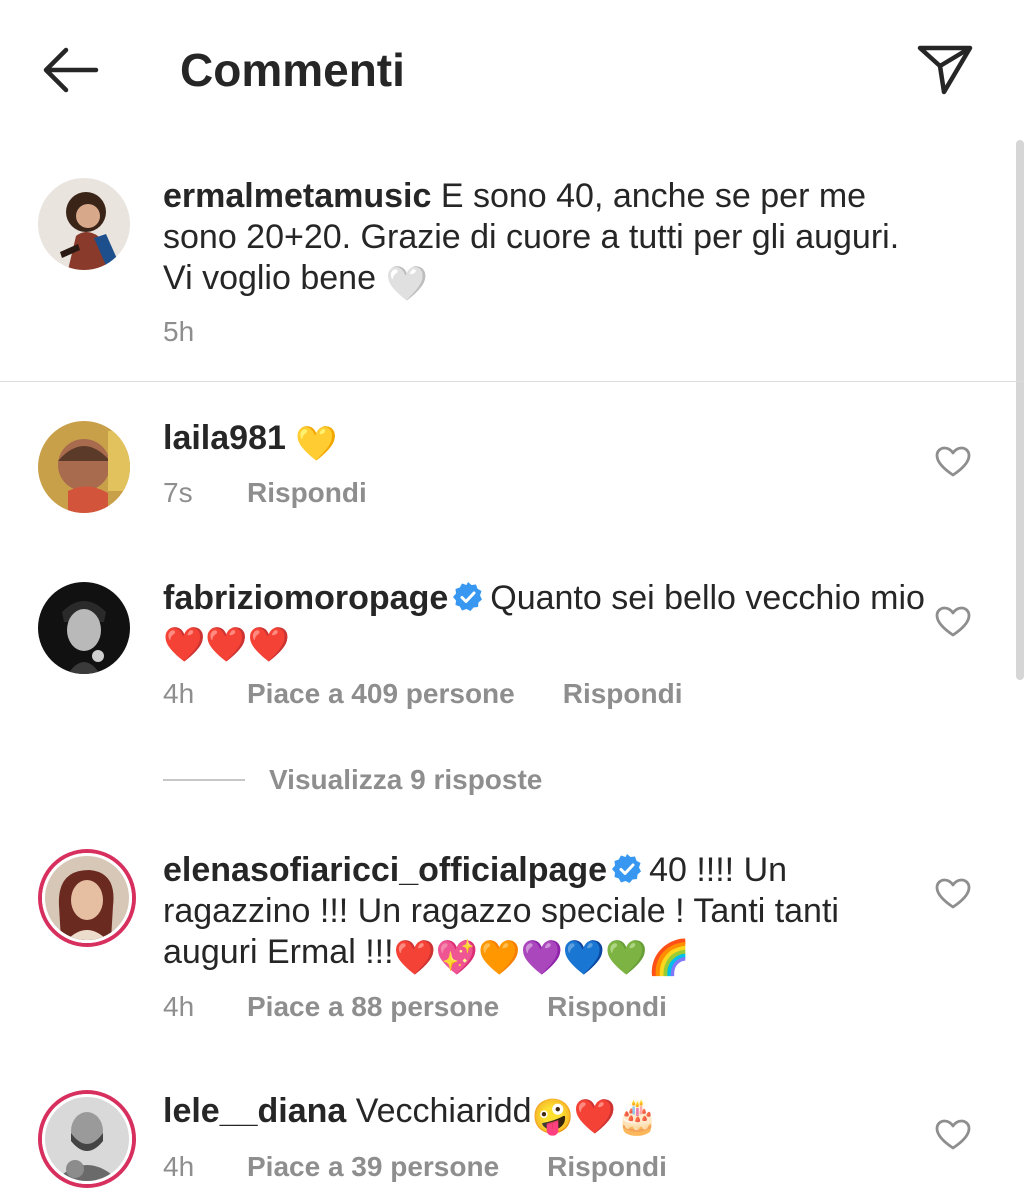  What do you see at coordinates (292, 70) in the screenshot?
I see `page-title: Commenti` at bounding box center [292, 70].